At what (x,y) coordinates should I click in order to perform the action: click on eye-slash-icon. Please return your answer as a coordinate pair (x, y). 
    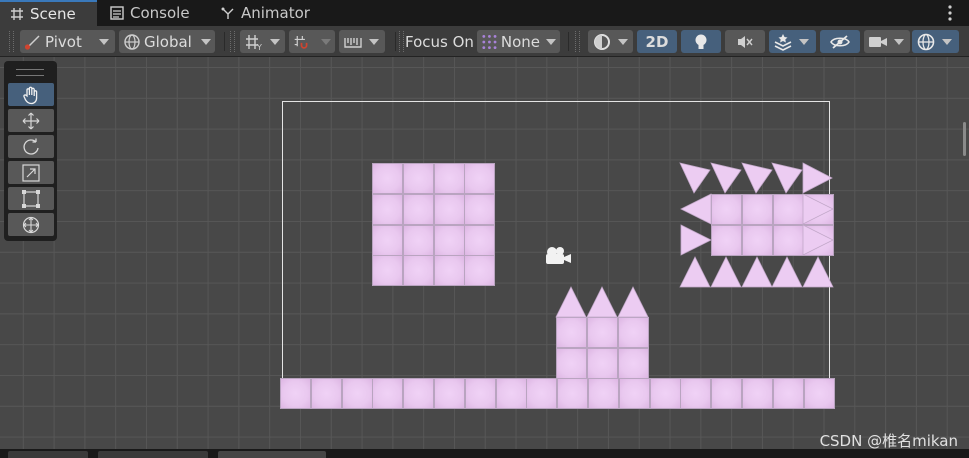
    Looking at the image, I should click on (840, 41).